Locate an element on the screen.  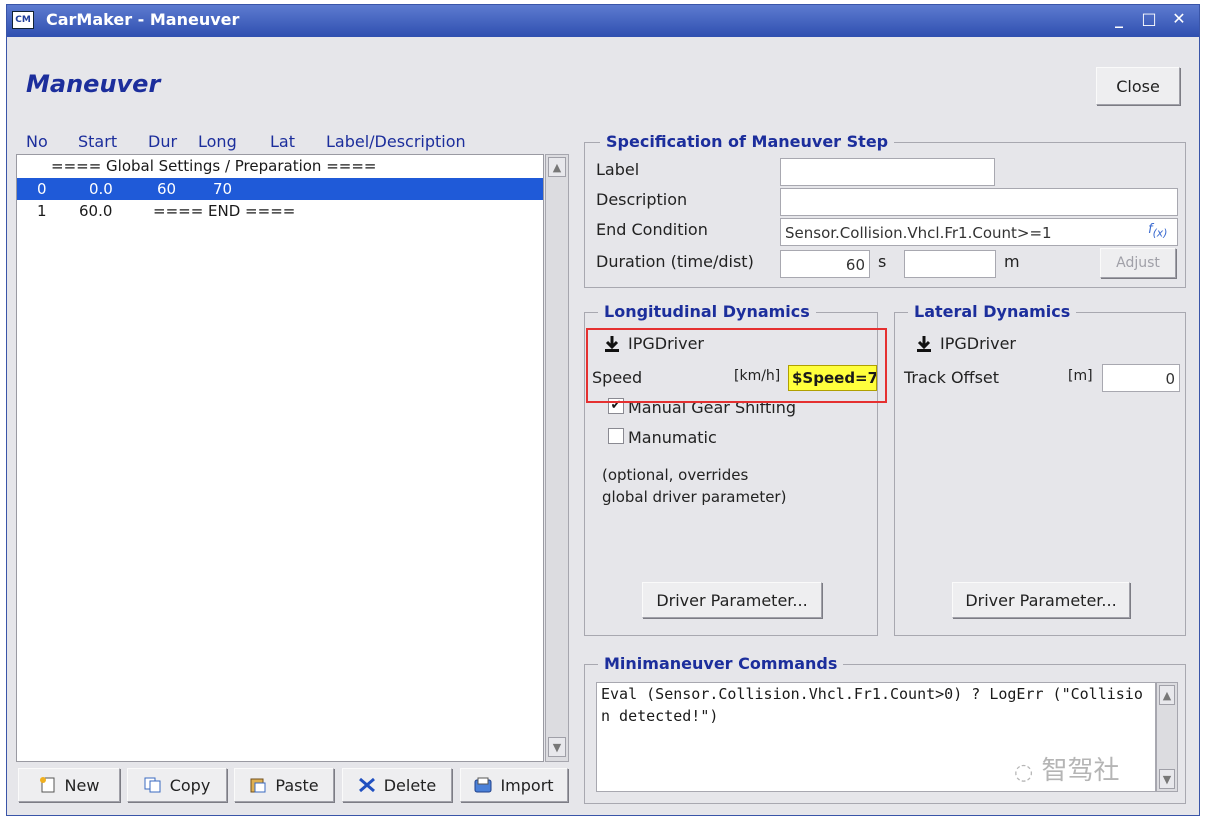
download-icon is located at coordinates (924, 346).